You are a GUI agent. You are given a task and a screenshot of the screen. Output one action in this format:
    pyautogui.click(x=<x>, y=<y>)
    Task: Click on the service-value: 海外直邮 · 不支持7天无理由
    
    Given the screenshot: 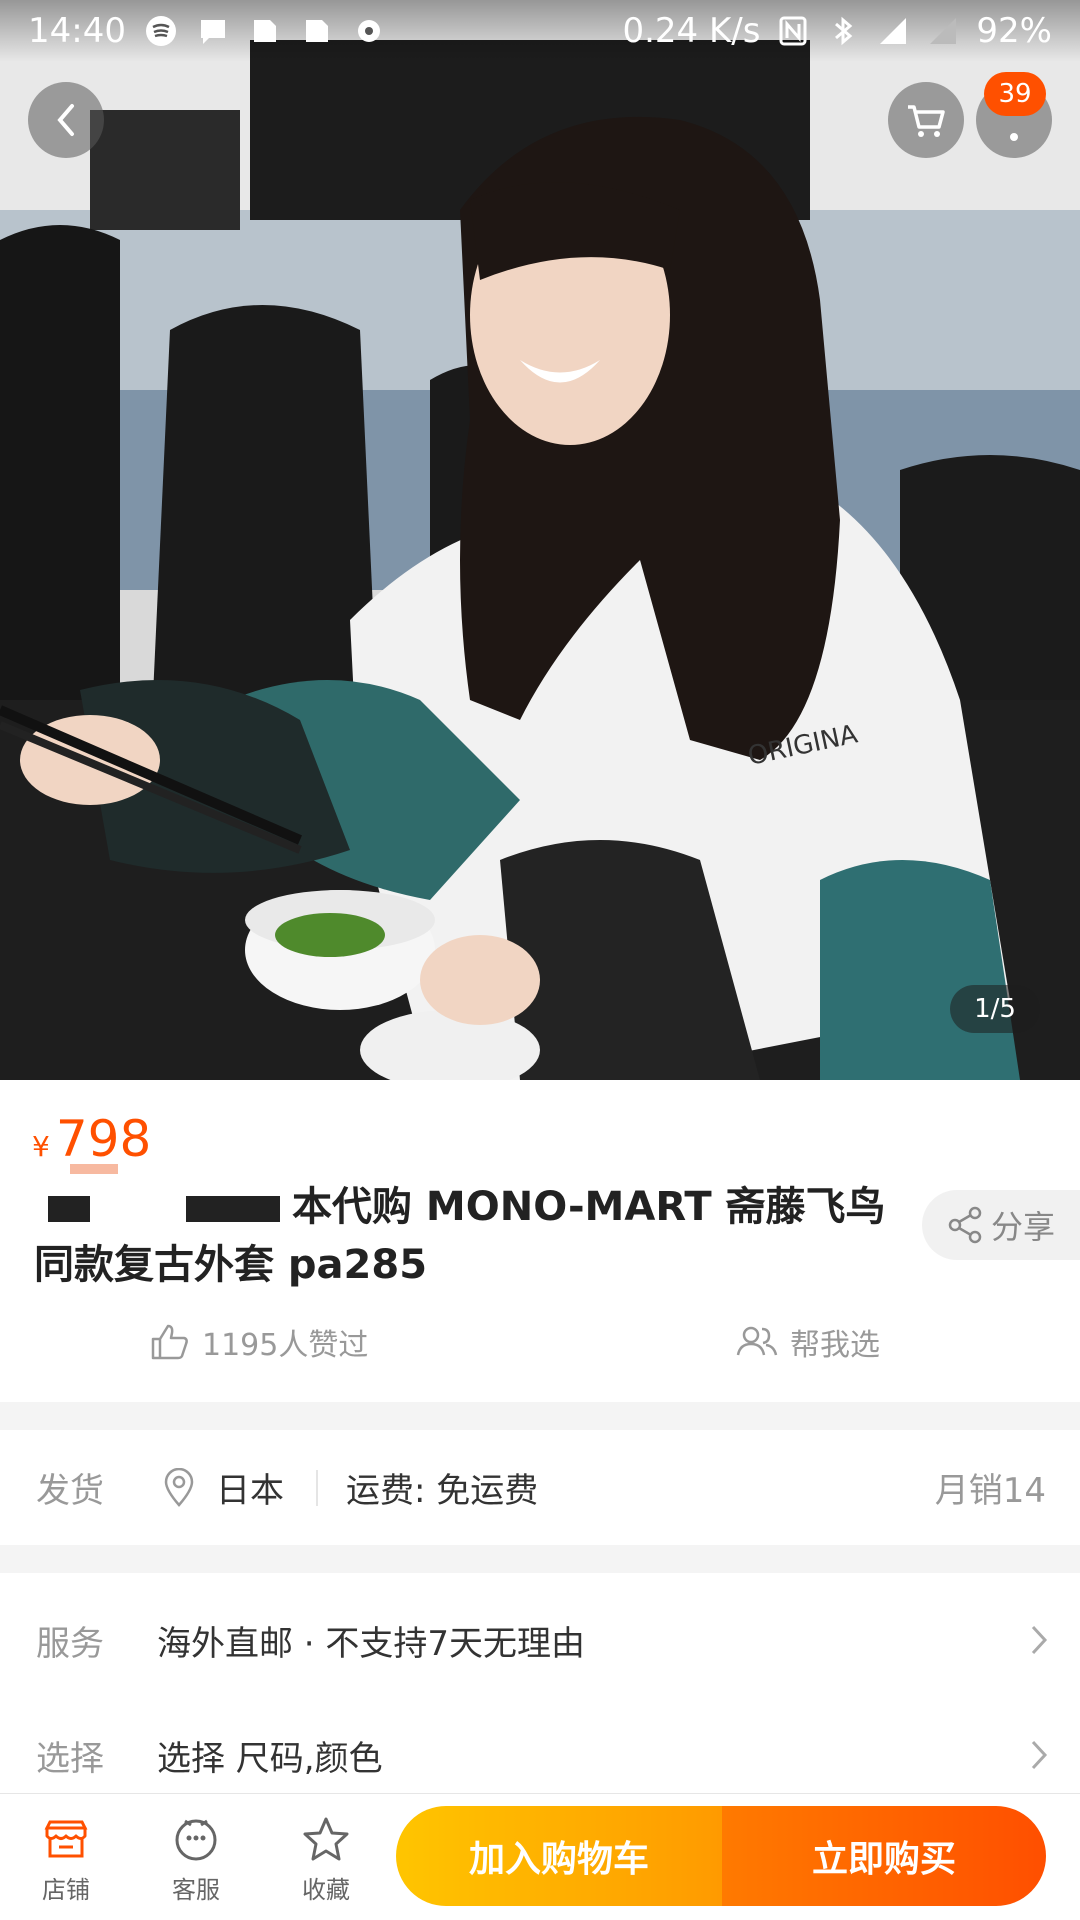 What is the action you would take?
    pyautogui.click(x=371, y=1643)
    